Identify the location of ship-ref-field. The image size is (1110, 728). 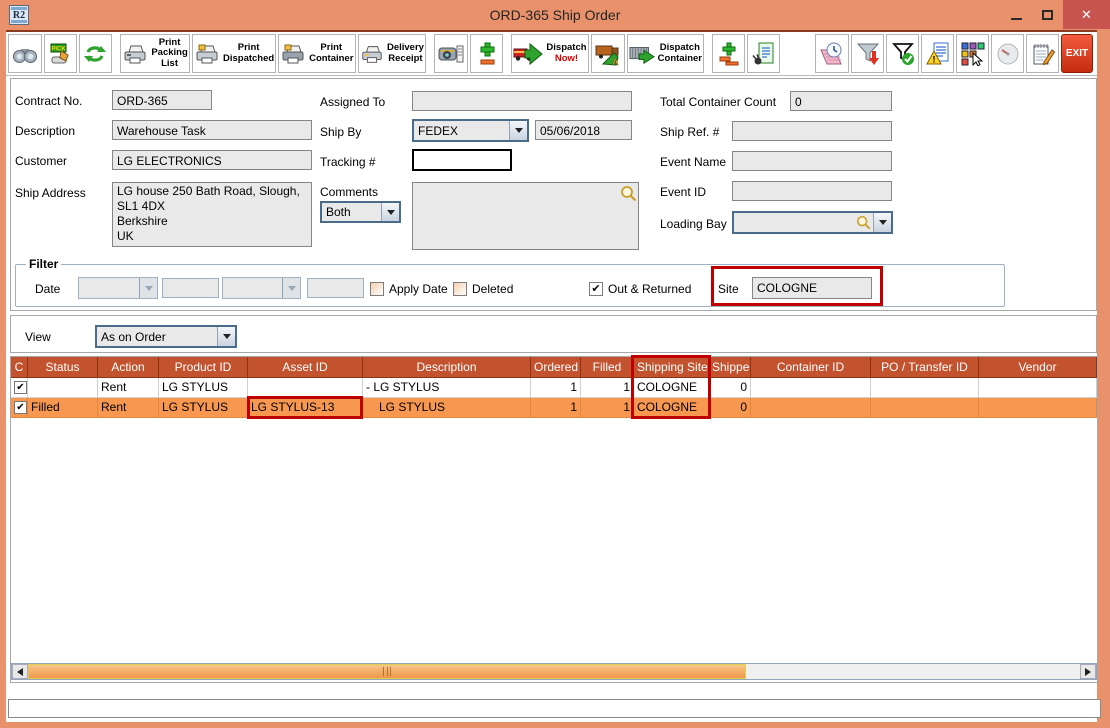
(812, 131).